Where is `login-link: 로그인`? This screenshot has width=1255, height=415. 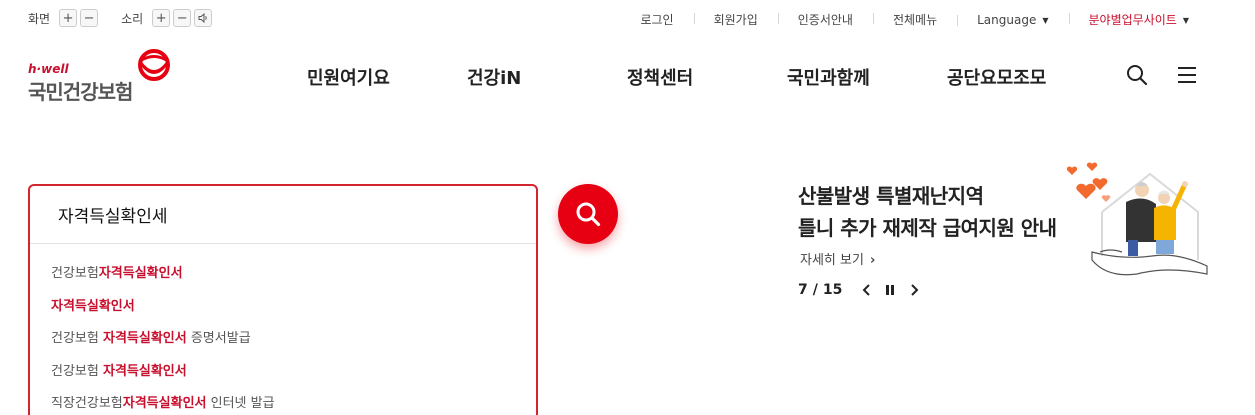 login-link: 로그인 is located at coordinates (656, 19).